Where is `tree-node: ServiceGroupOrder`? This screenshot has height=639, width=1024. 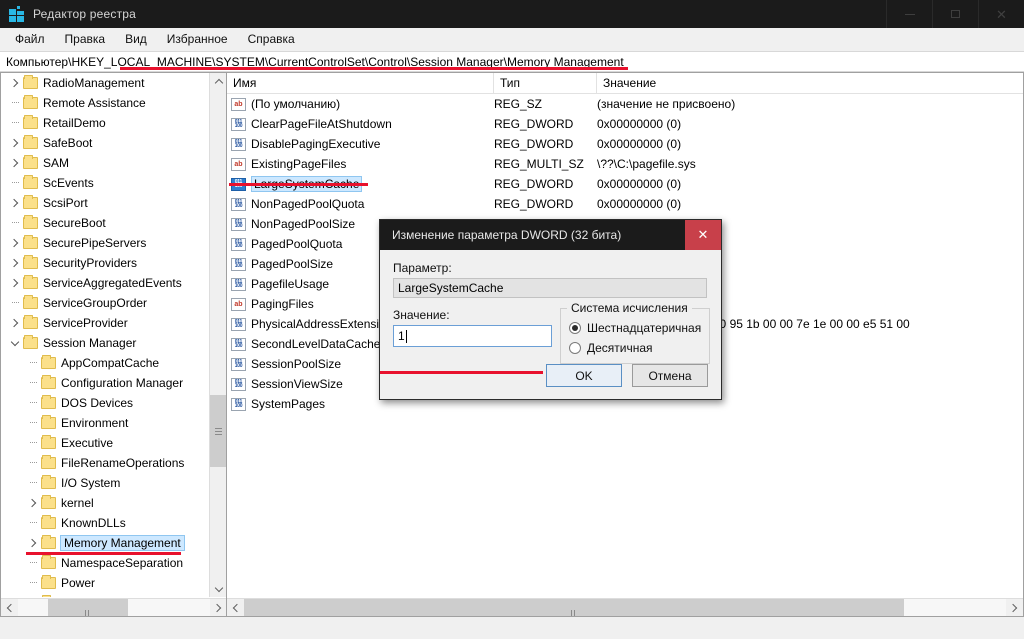
tree-node: ServiceGroupOrder is located at coordinates (105, 303).